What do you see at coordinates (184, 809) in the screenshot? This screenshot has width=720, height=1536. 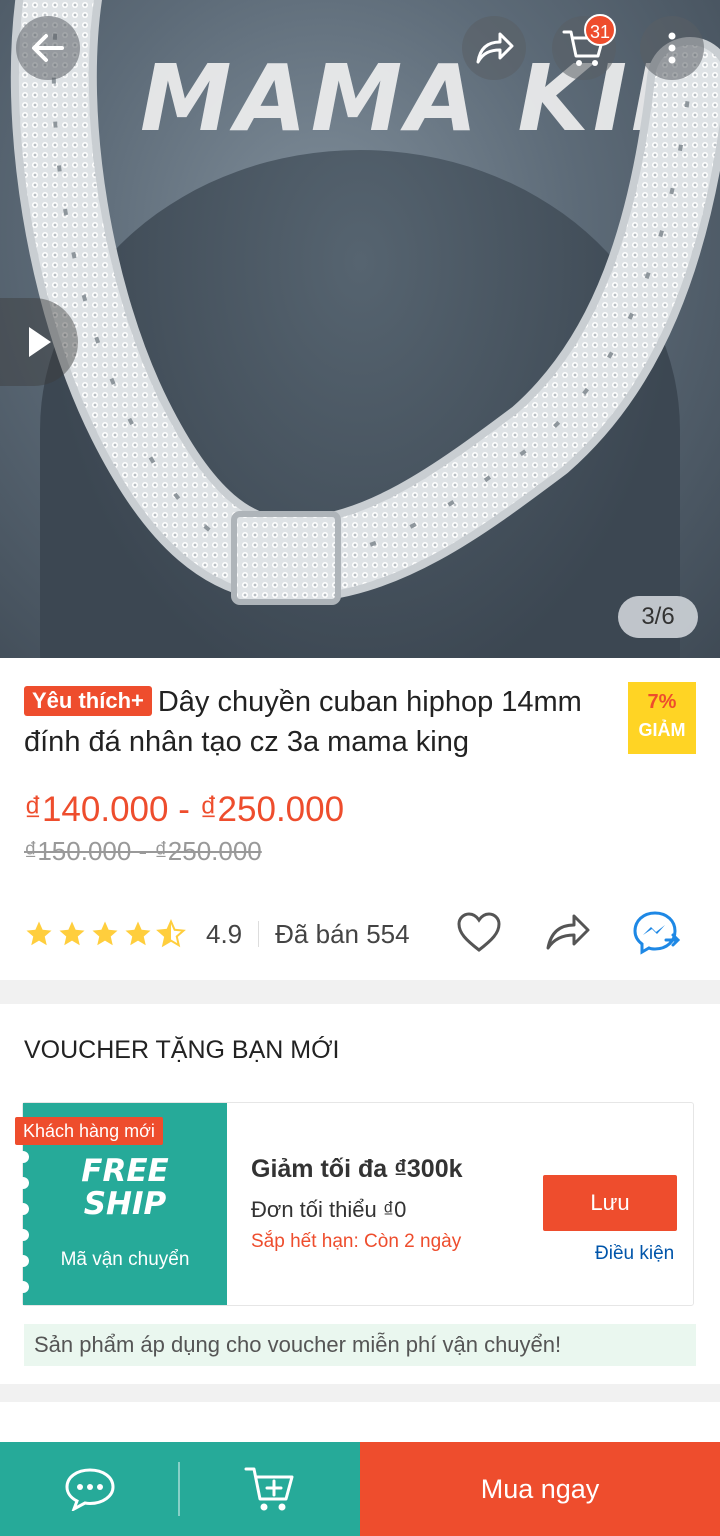 I see `current-price: ₫140.000 - ₫250.000` at bounding box center [184, 809].